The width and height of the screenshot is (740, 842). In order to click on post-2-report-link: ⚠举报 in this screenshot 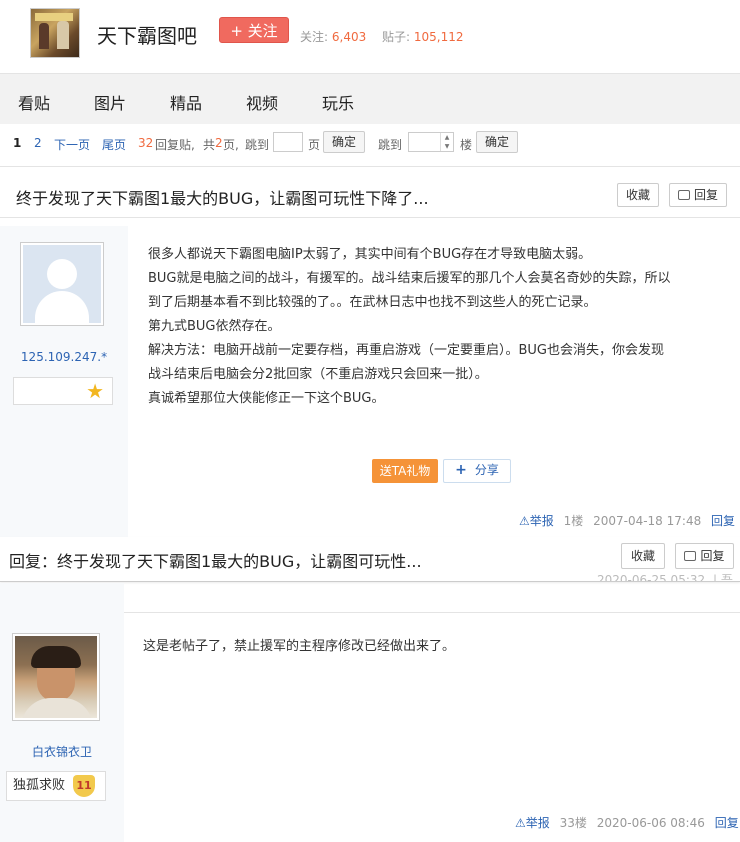, I will do `click(532, 823)`.